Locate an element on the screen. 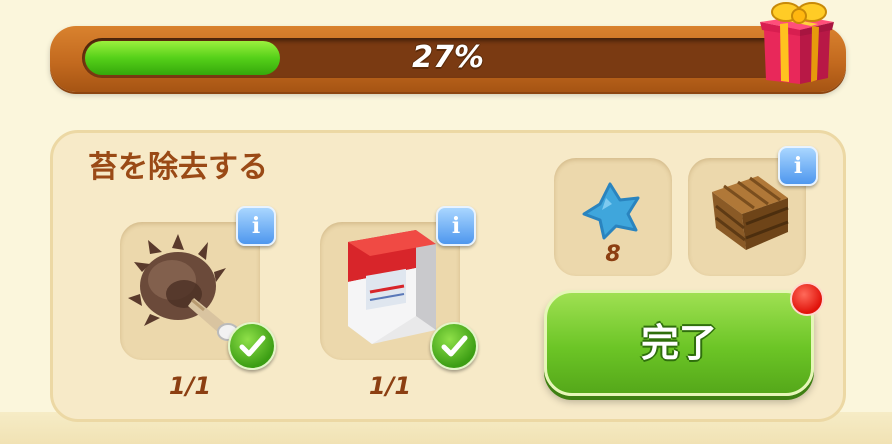  item-count-cleaner: 1/1 is located at coordinates (390, 386).